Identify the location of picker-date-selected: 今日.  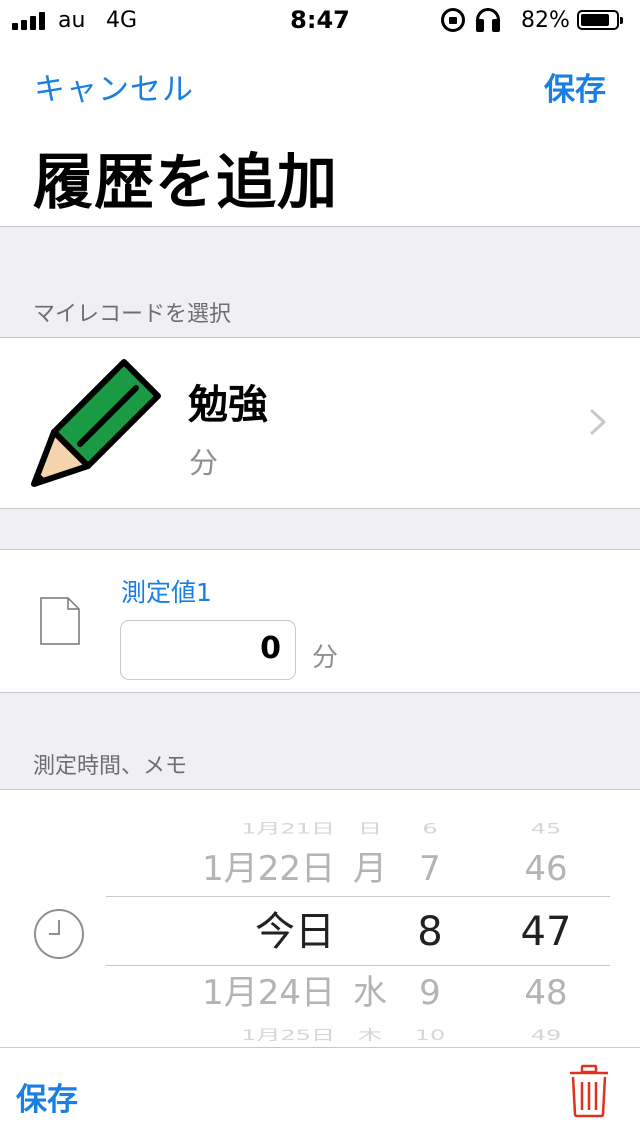
(220, 932).